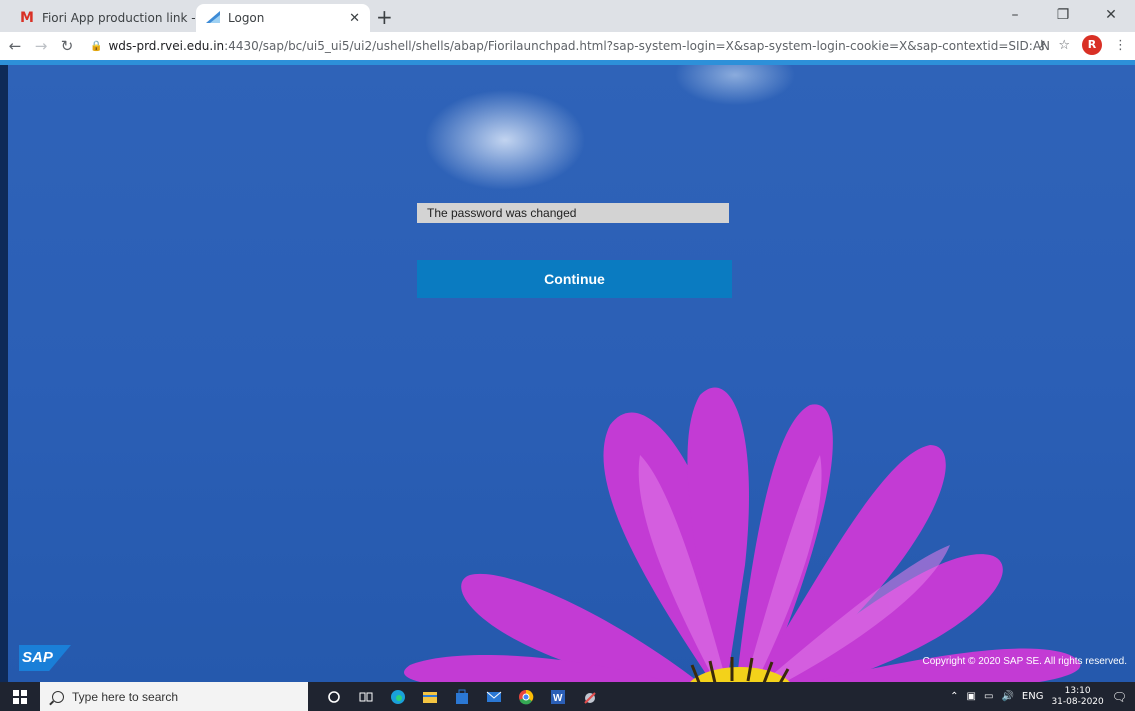 The image size is (1135, 711). I want to click on reload-icon: ↻, so click(67, 46).